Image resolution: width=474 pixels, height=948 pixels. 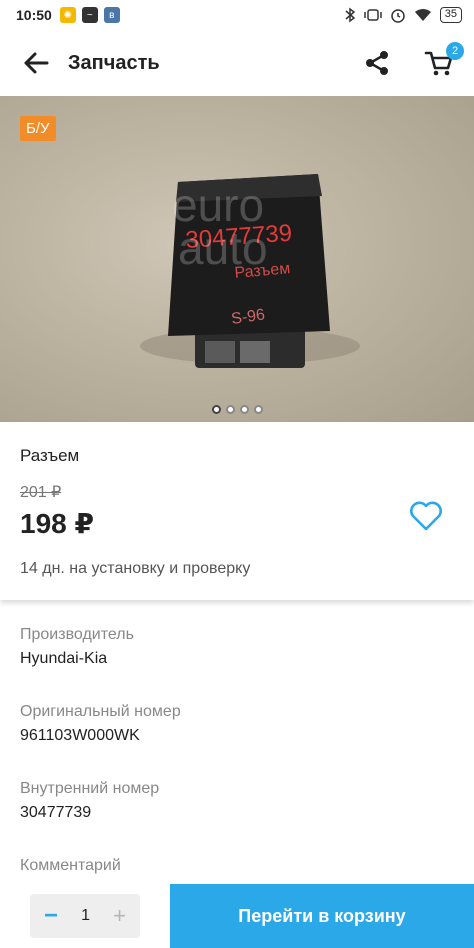 I want to click on bottom-action-bar: − 1 + Перейти в корзину, so click(x=237, y=916).